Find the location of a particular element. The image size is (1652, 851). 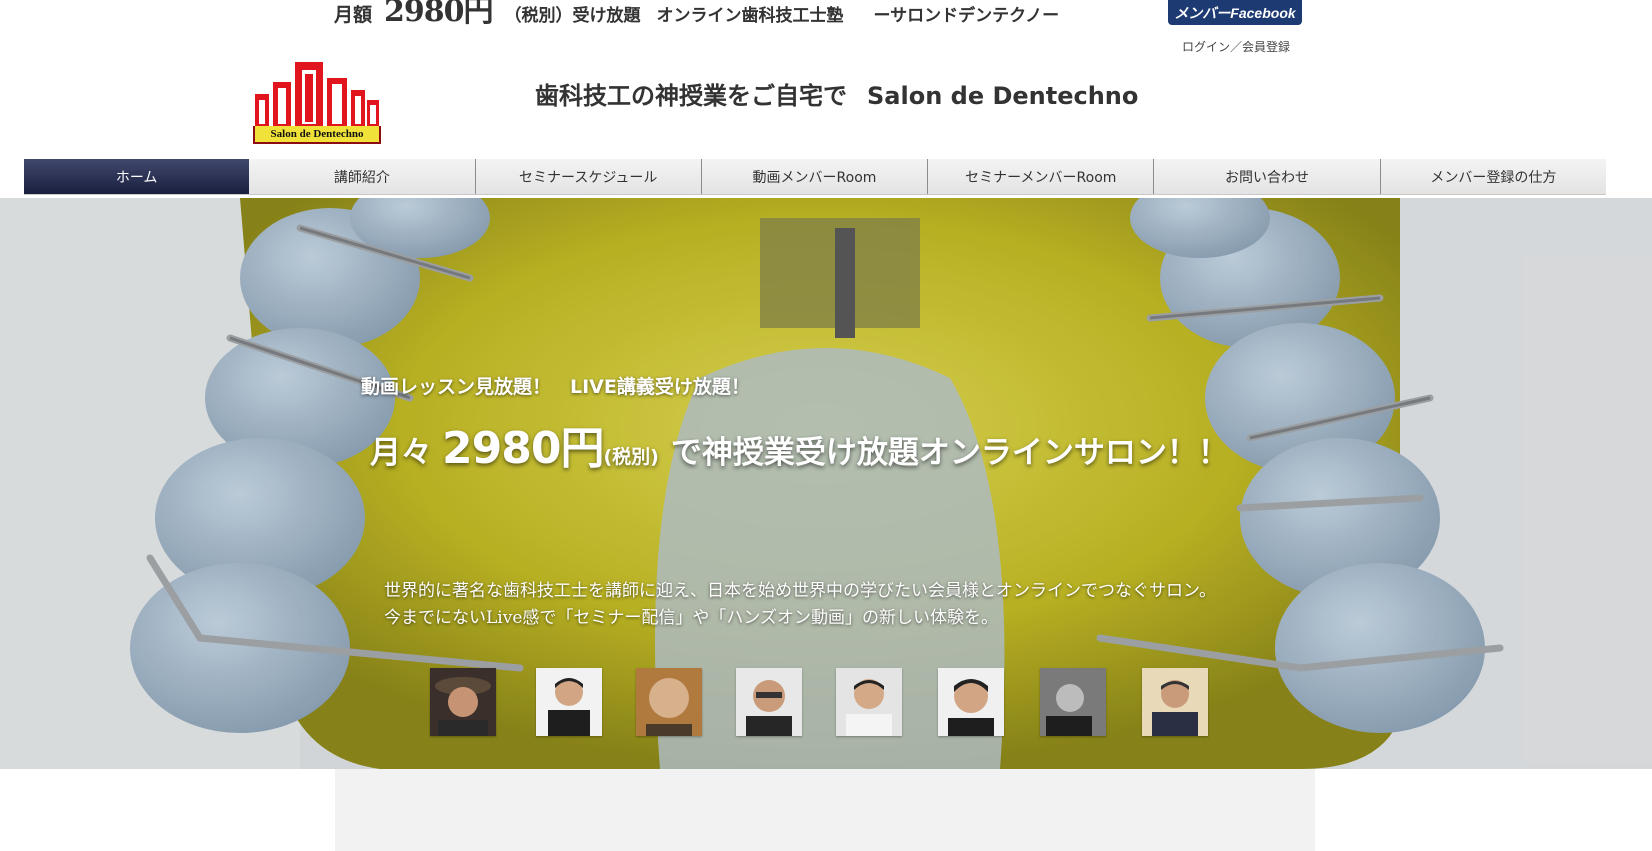

school-name: オンライン歯科技工士塾 is located at coordinates (750, 16).